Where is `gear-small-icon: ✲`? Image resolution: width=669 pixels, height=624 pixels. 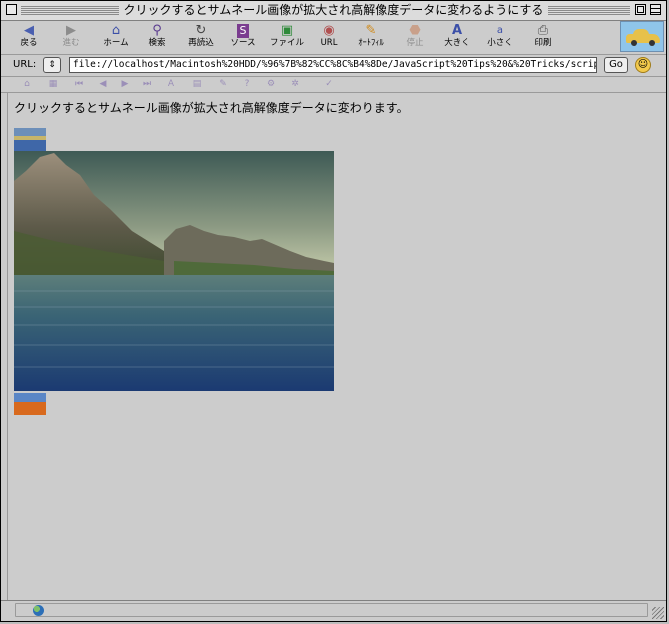 gear-small-icon: ✲ is located at coordinates (295, 84).